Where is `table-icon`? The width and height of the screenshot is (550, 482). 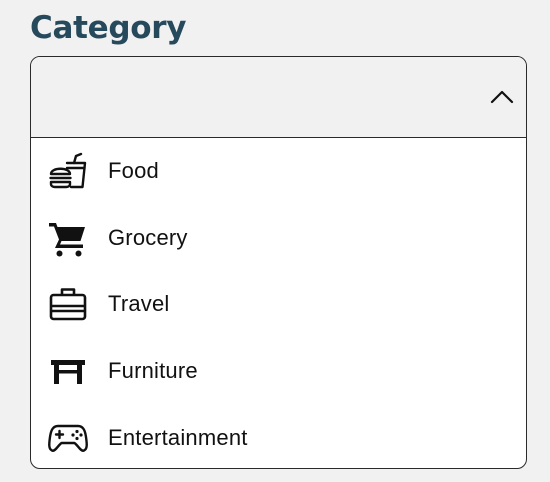 table-icon is located at coordinates (68, 371).